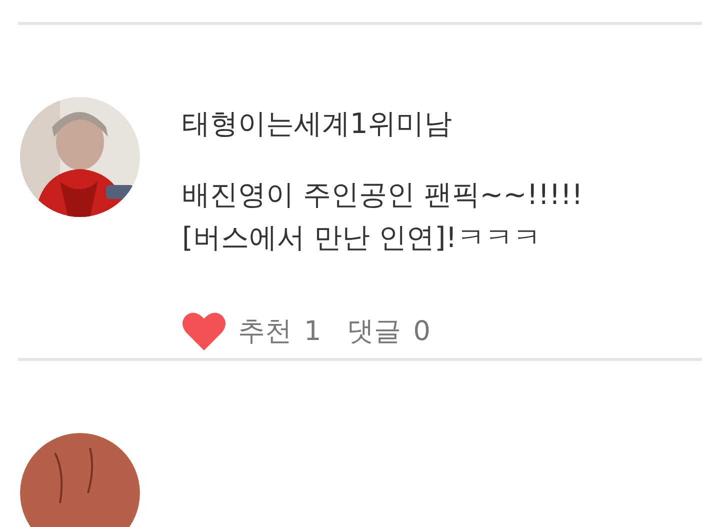 This screenshot has width=702, height=527. What do you see at coordinates (421, 331) in the screenshot?
I see `comment-count: 0` at bounding box center [421, 331].